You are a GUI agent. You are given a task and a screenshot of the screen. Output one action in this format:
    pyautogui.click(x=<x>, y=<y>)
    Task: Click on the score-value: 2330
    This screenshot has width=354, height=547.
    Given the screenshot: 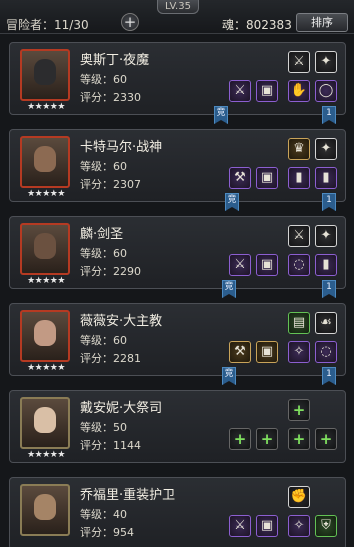 What is the action you would take?
    pyautogui.click(x=127, y=97)
    